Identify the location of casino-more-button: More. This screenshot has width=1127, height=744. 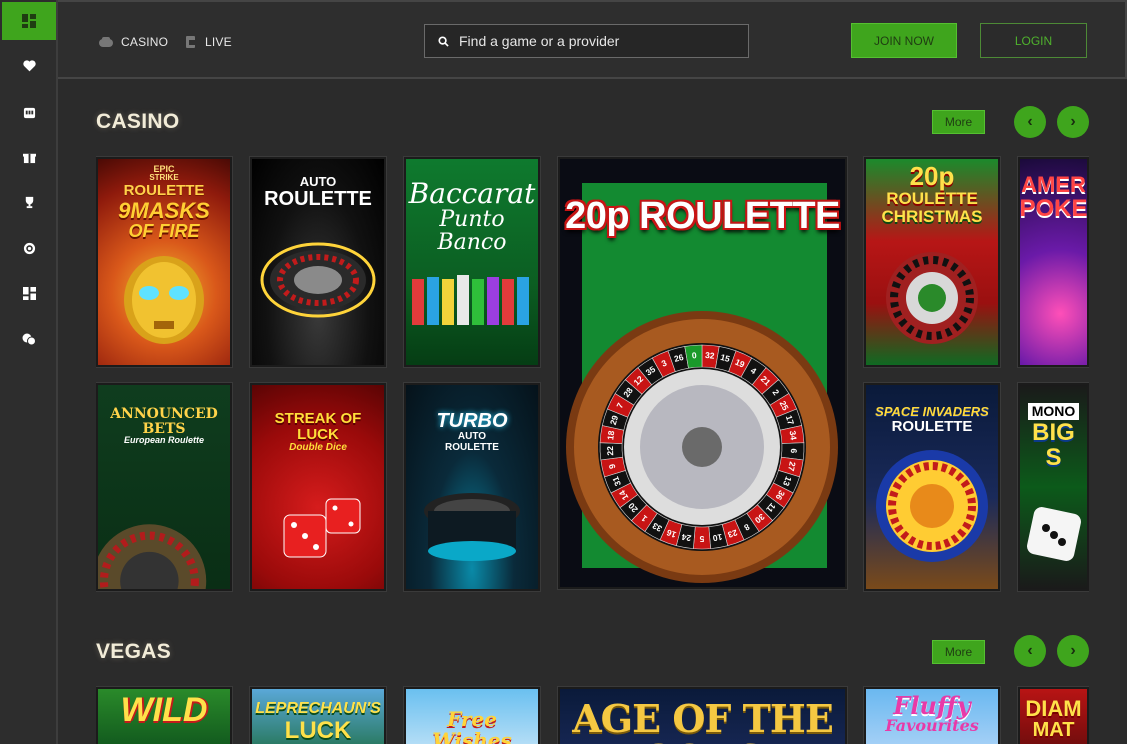
(958, 122).